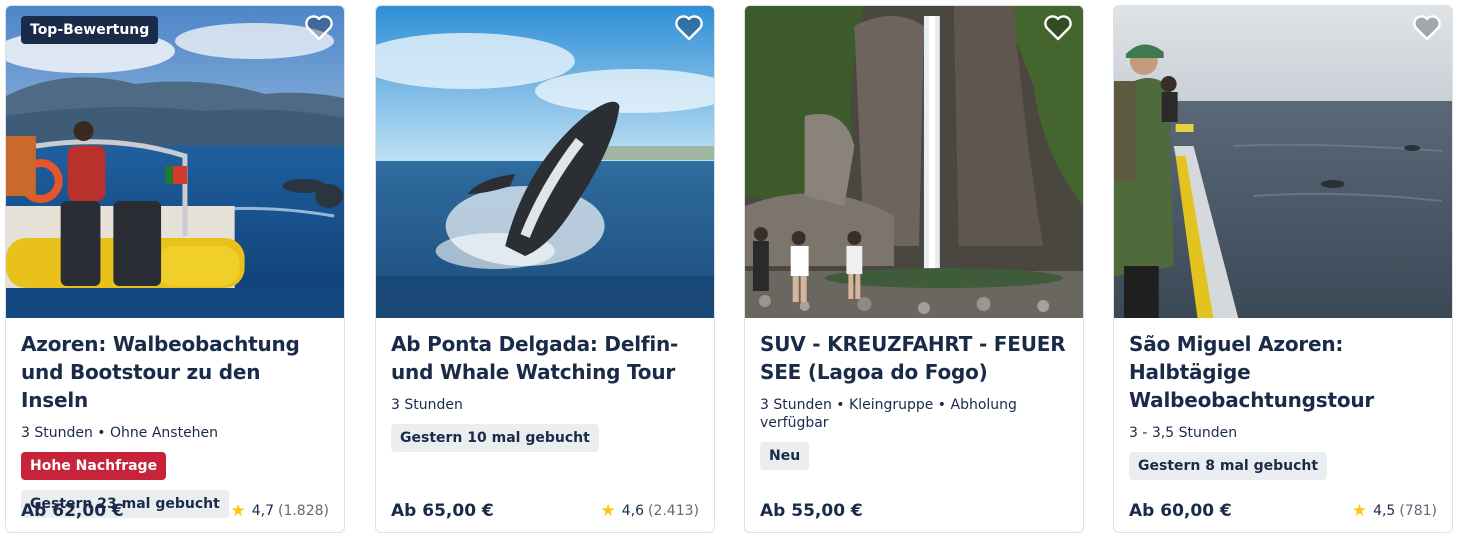  Describe the element at coordinates (673, 511) in the screenshot. I see `review-count: (2.413)` at that location.